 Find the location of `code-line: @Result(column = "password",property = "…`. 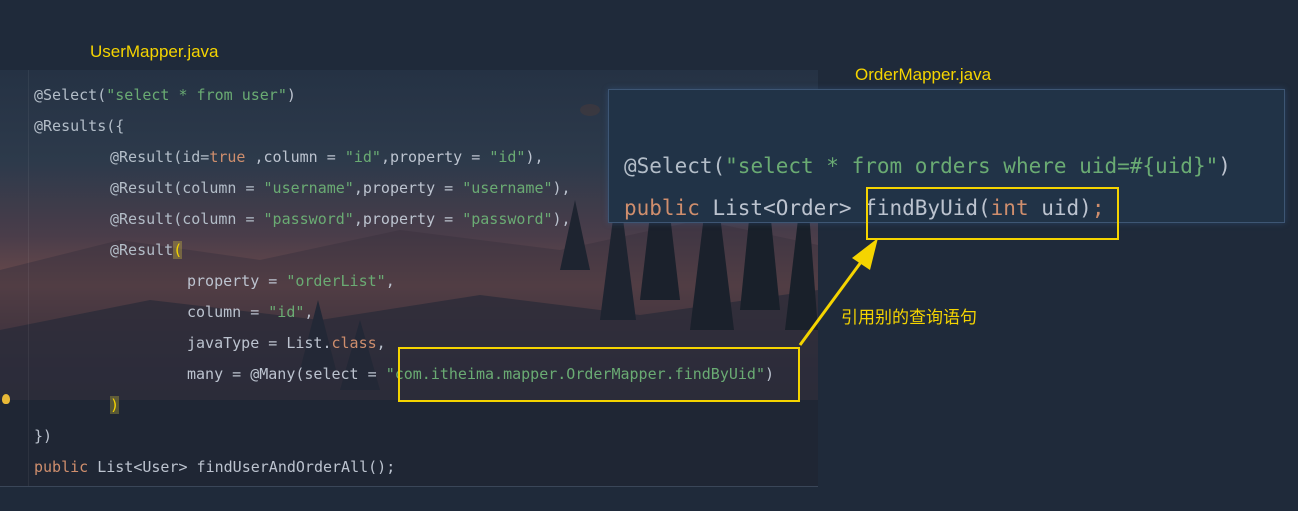

code-line: @Result(column = "password",property = "… is located at coordinates (340, 219).